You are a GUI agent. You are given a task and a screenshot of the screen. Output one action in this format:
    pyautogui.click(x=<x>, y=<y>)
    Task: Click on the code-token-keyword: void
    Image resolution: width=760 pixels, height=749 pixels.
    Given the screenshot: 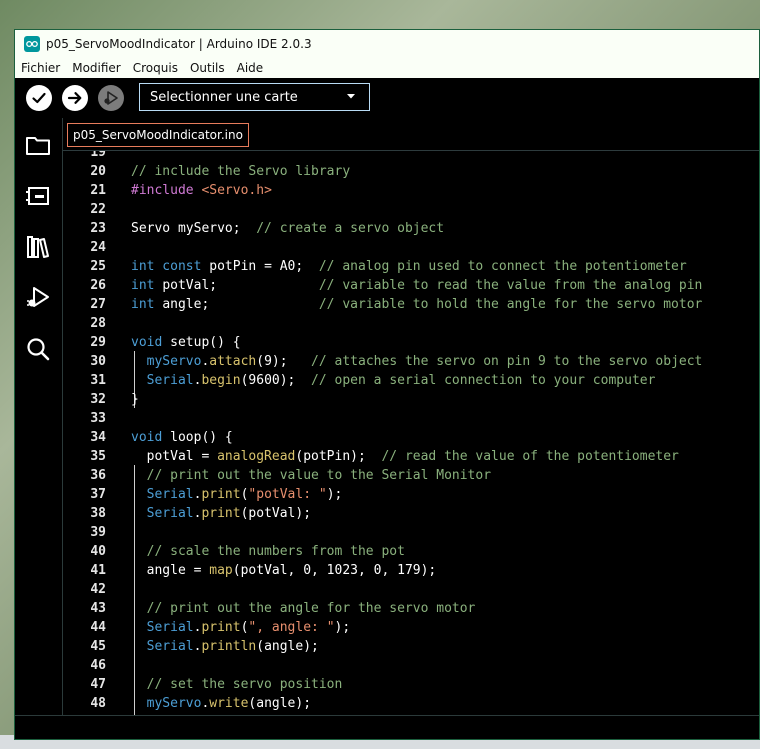 What is the action you would take?
    pyautogui.click(x=151, y=342)
    